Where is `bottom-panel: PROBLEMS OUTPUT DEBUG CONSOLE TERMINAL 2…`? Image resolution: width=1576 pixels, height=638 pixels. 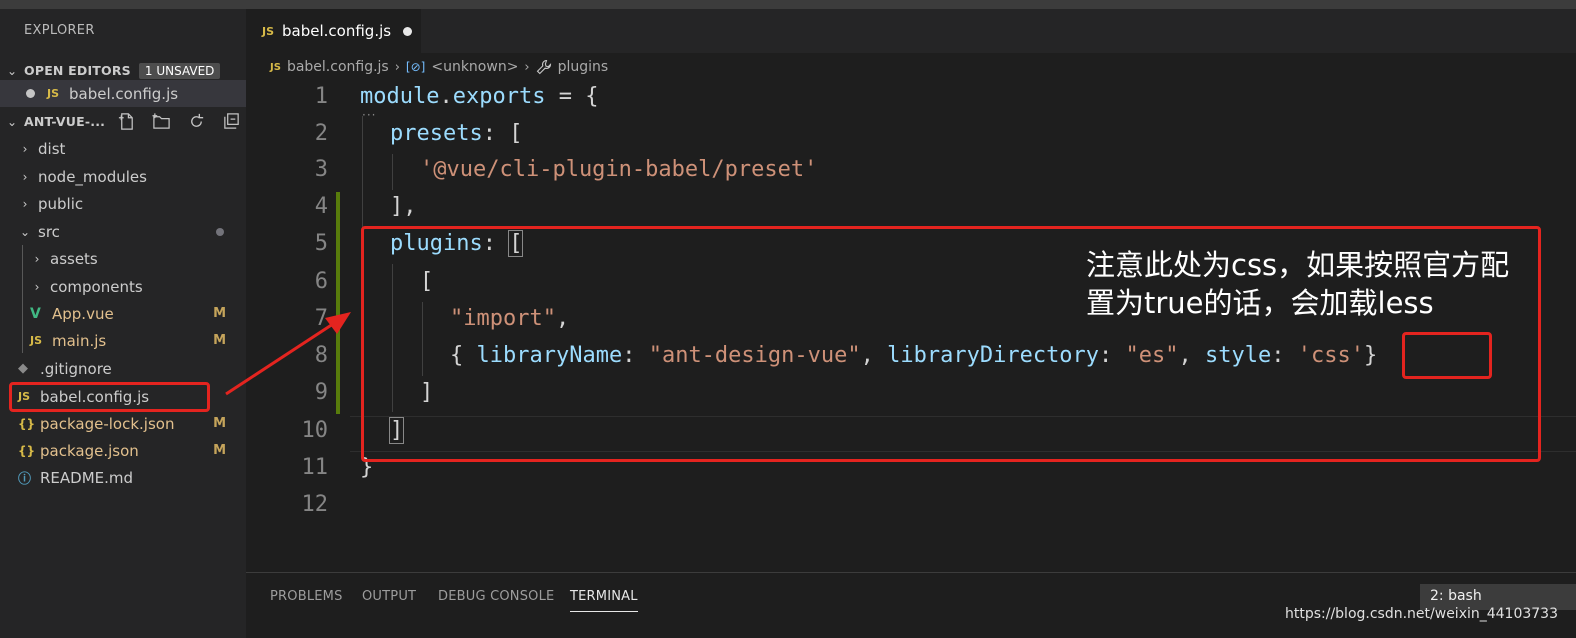
bottom-panel: PROBLEMS OUTPUT DEBUG CONSOLE TERMINAL 2… is located at coordinates (911, 605).